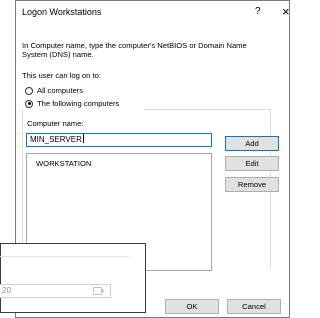  I want to click on close-icon: ×, so click(286, 11).